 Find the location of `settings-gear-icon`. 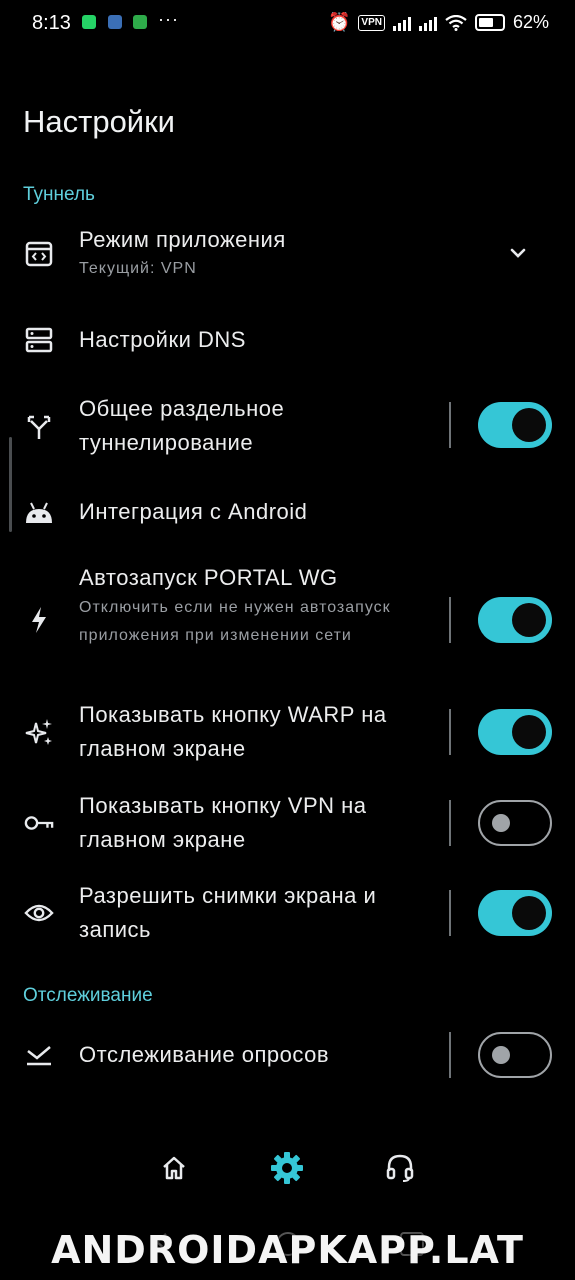

settings-gear-icon is located at coordinates (287, 1168).